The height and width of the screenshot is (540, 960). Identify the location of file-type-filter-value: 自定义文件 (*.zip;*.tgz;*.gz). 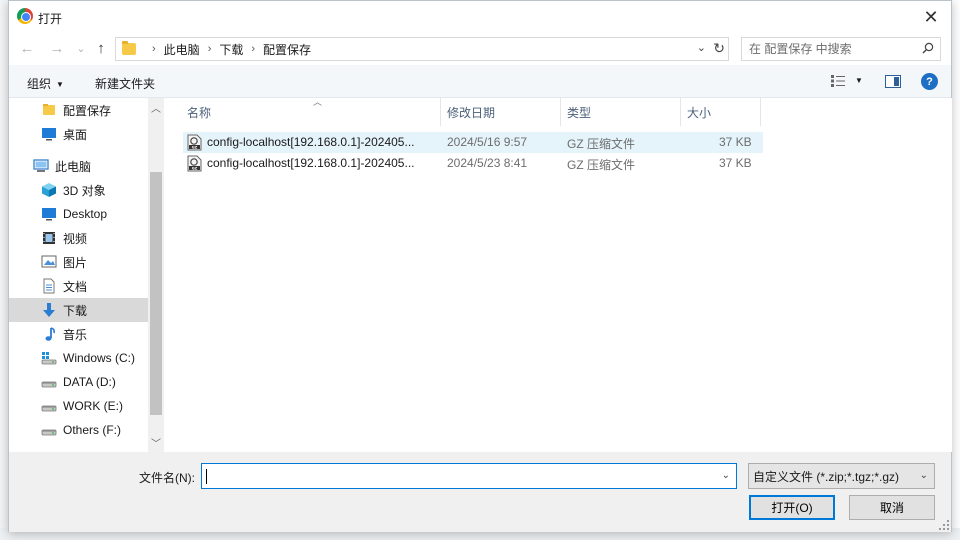
(826, 476).